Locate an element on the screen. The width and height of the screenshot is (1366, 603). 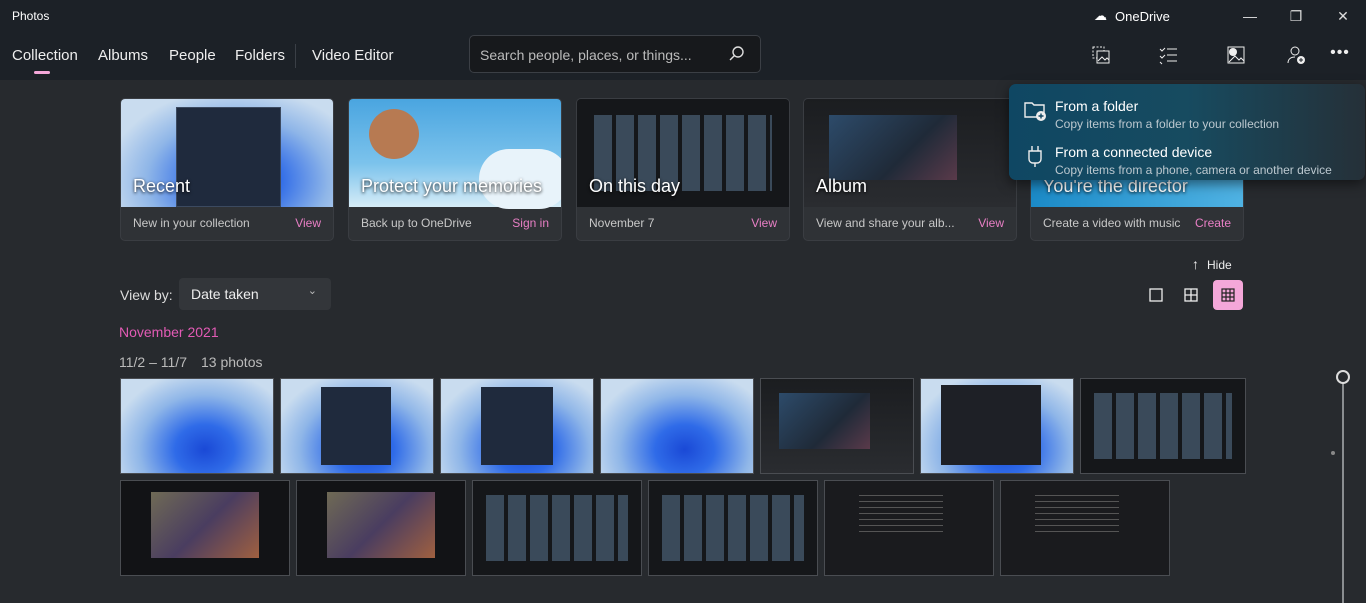
view-small-button is located at coordinates (1228, 295).